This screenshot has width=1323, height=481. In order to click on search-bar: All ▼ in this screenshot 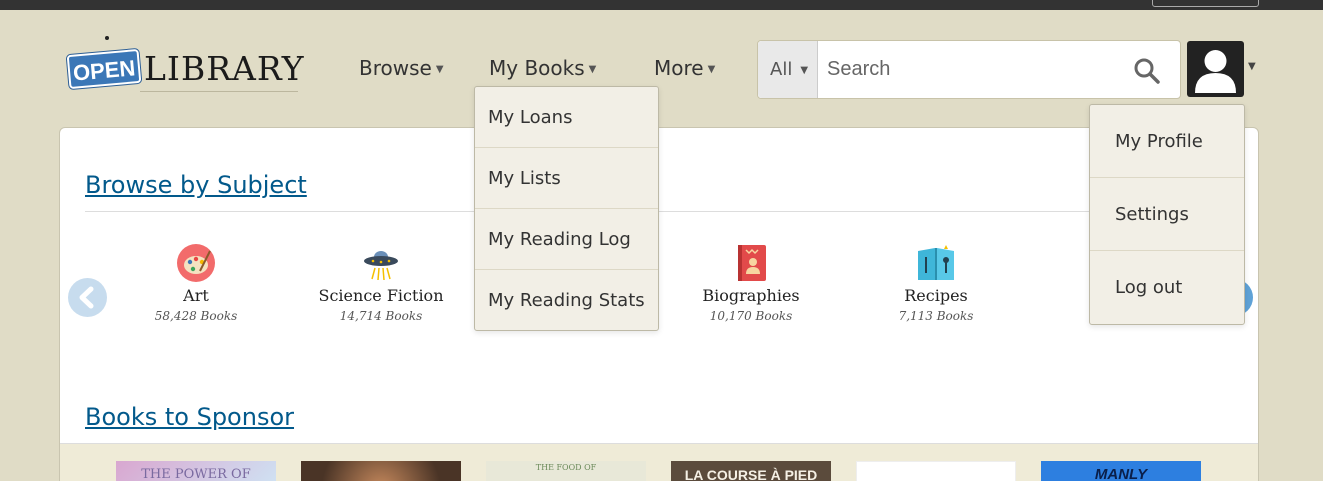, I will do `click(969, 69)`.